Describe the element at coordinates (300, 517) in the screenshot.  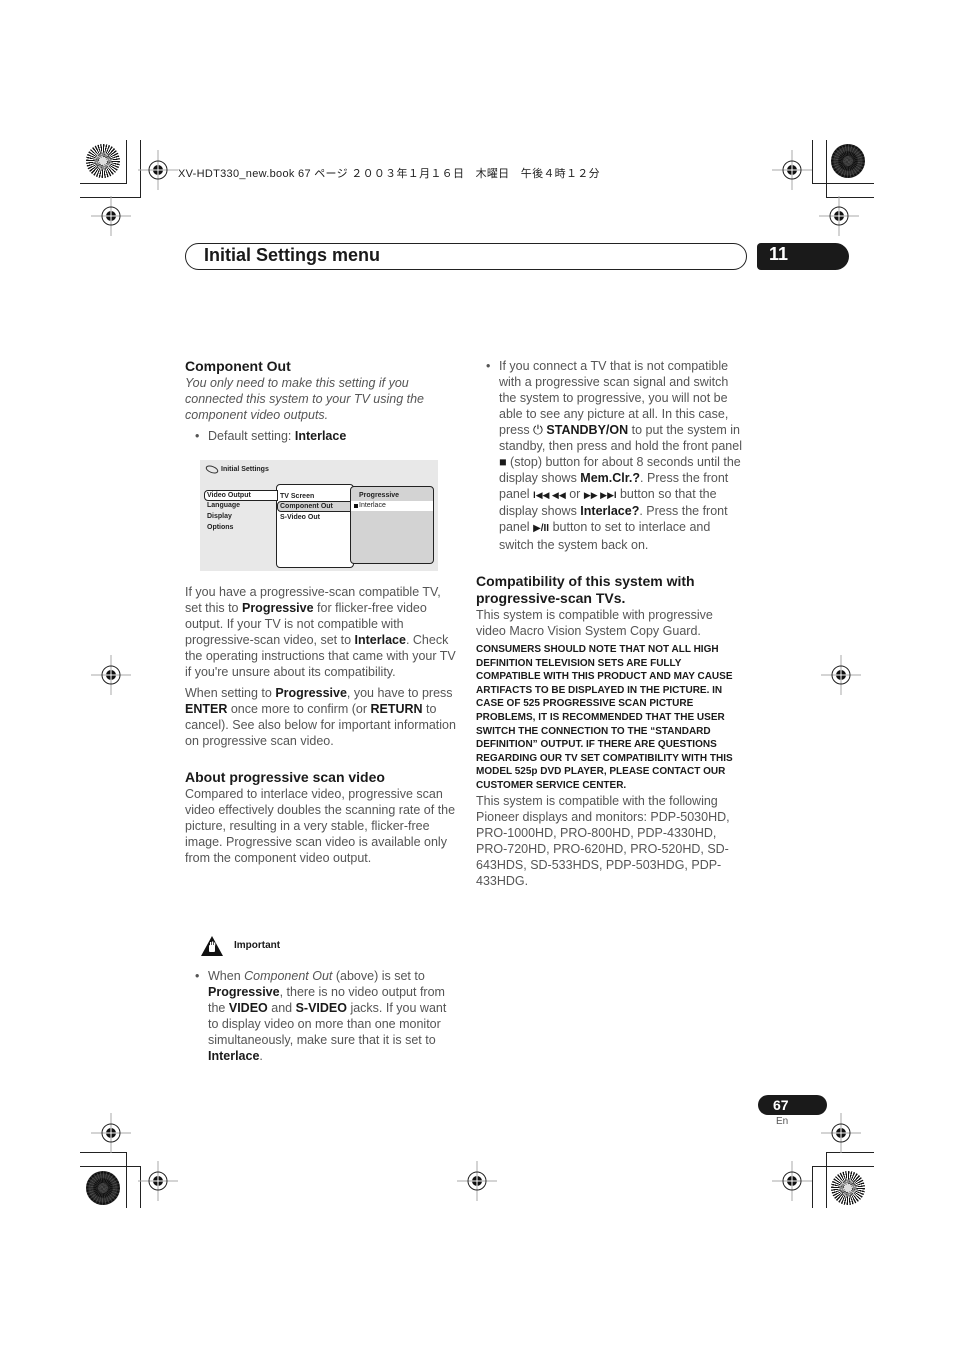
I see `osd-submenu-item: S-Video Out` at that location.